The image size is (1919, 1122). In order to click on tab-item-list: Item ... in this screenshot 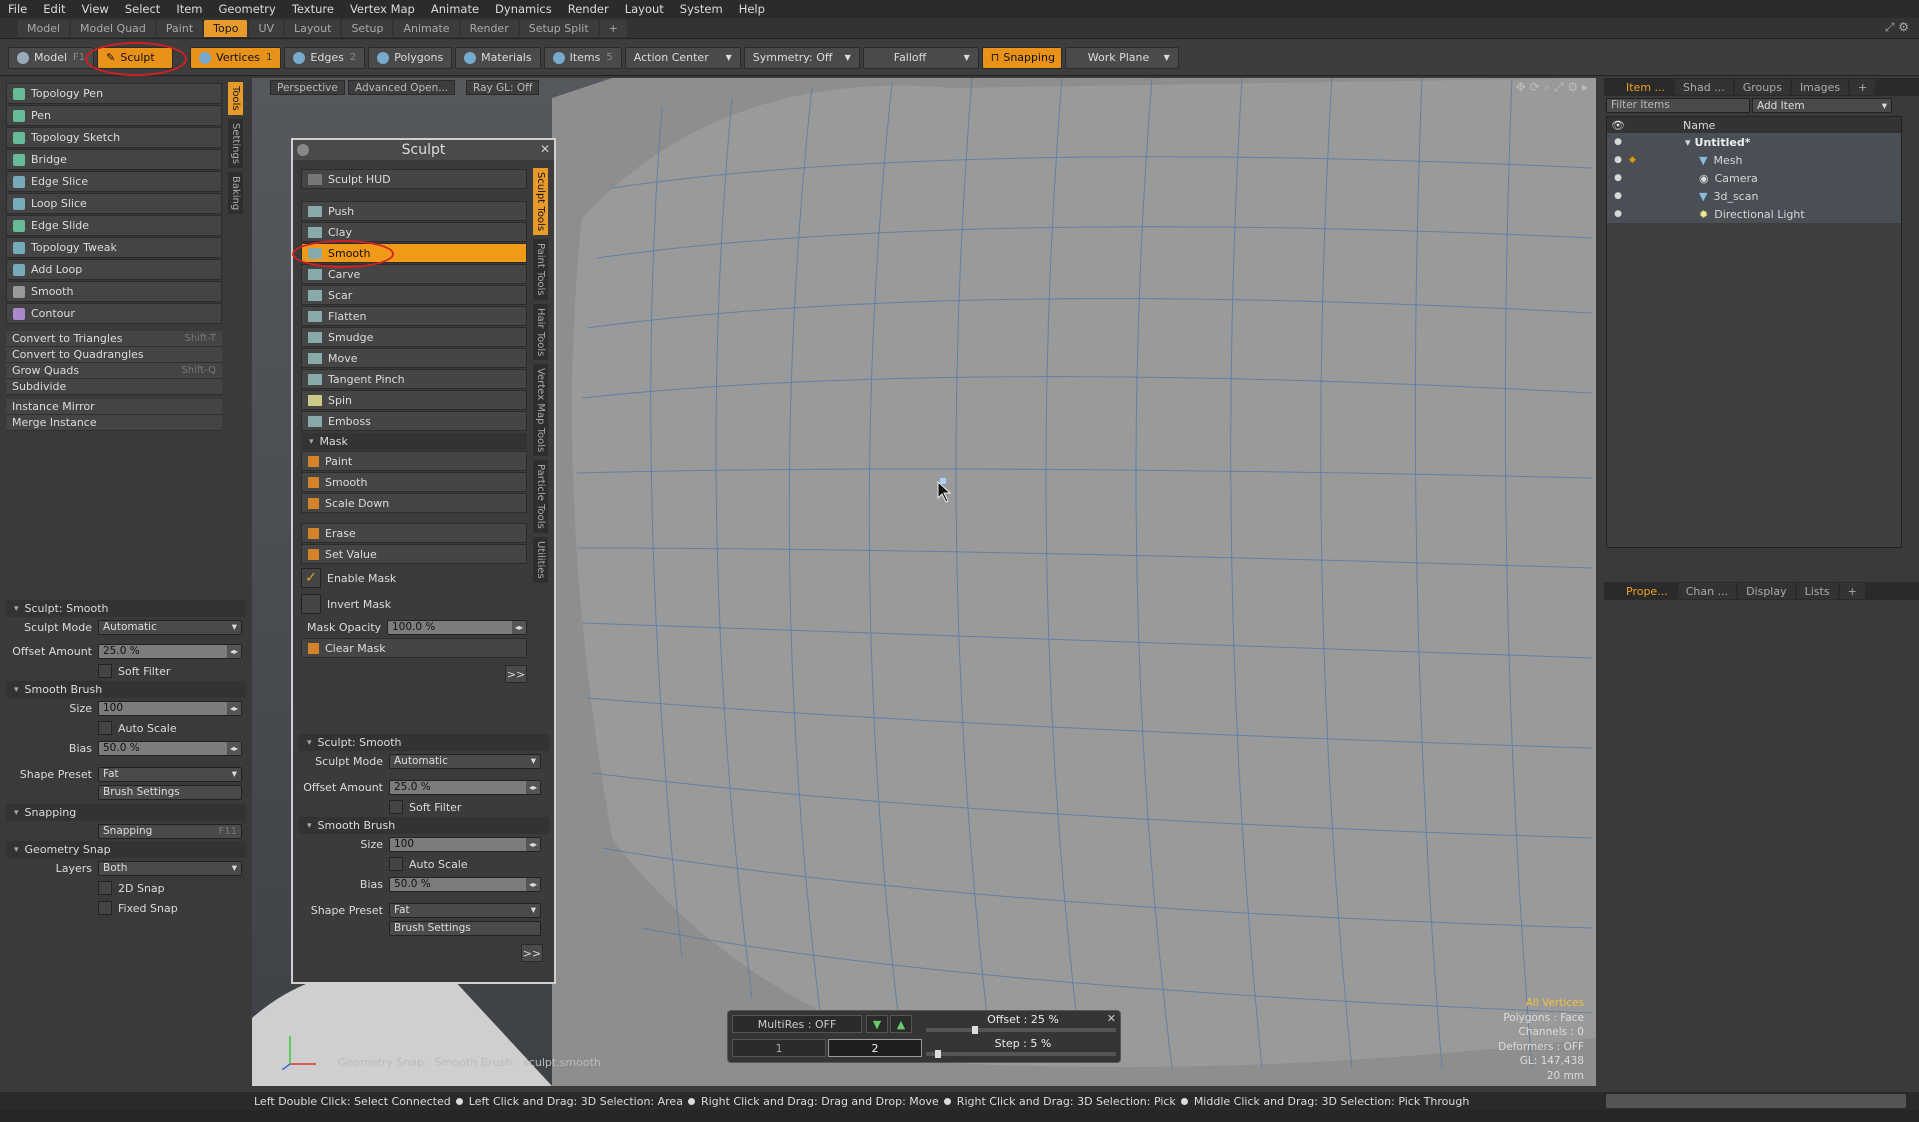, I will do `click(1646, 87)`.